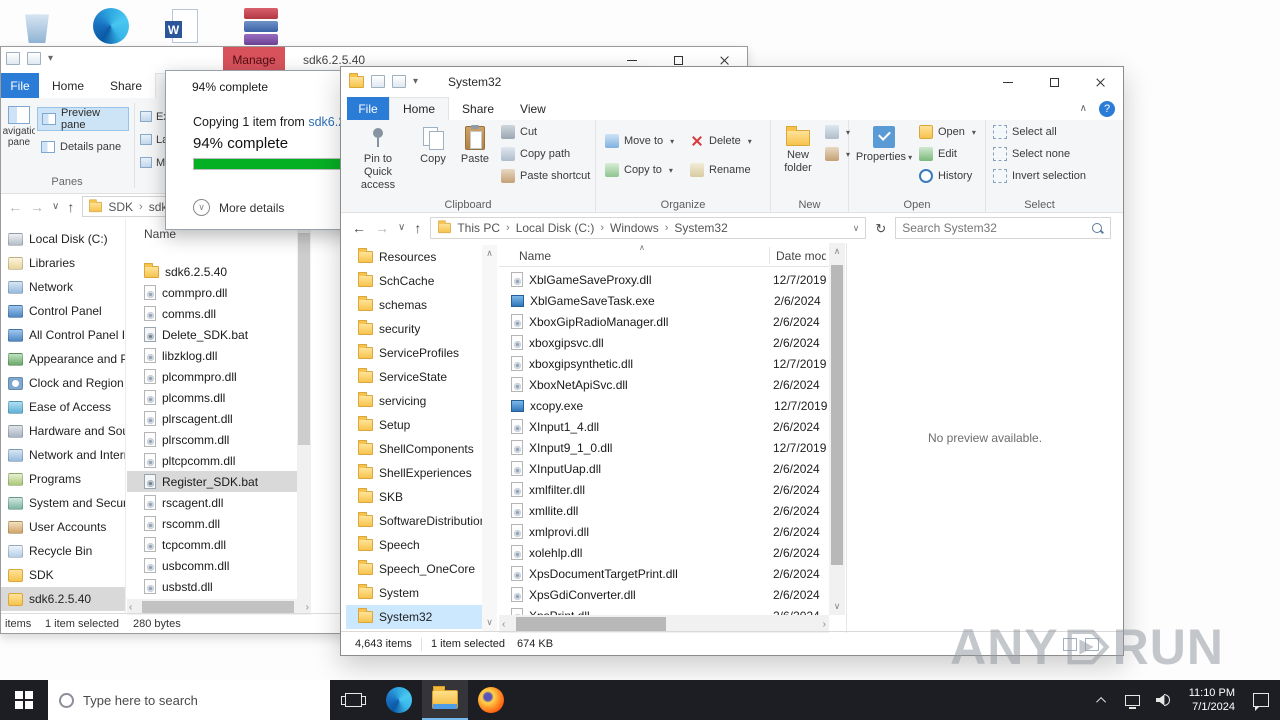 The height and width of the screenshot is (720, 1280). I want to click on sidebar-item: User Accounts, so click(63, 527).